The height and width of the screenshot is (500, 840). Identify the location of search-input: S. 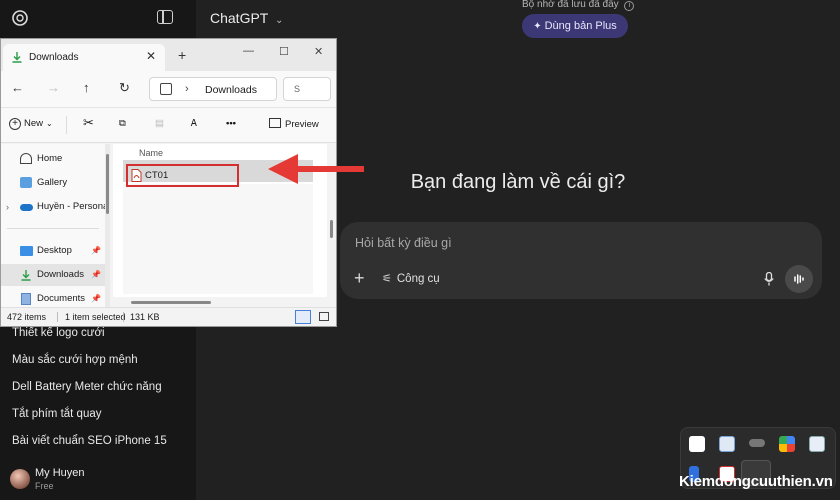
(307, 89).